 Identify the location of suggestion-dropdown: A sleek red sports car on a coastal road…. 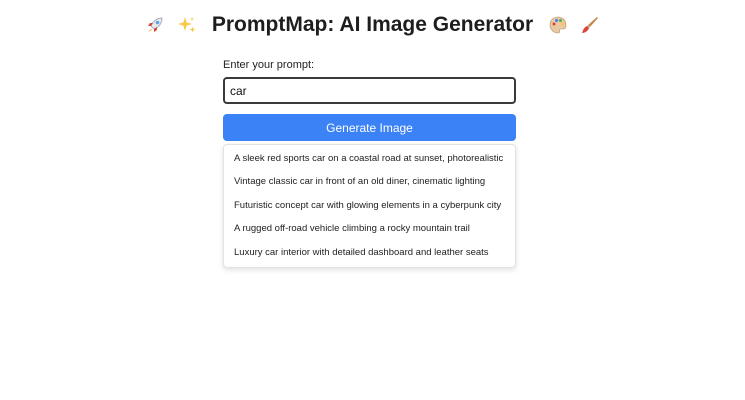
(369, 206).